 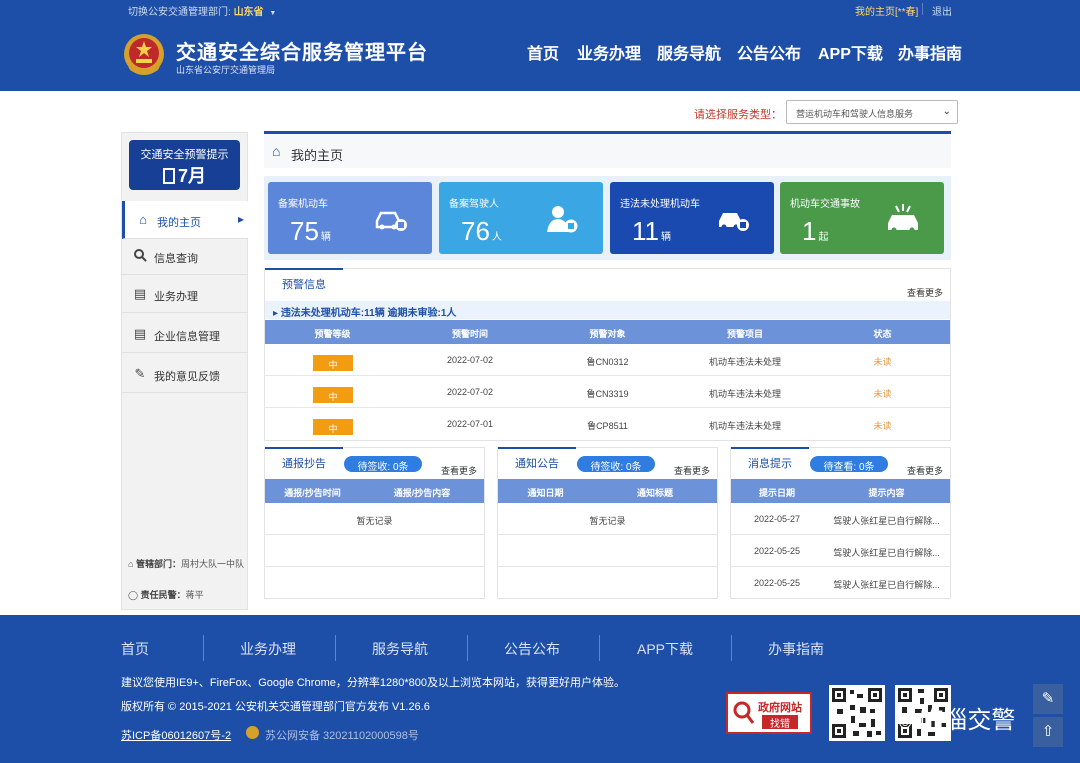 I want to click on arrow-up-icon: ⇧, so click(x=1048, y=731).